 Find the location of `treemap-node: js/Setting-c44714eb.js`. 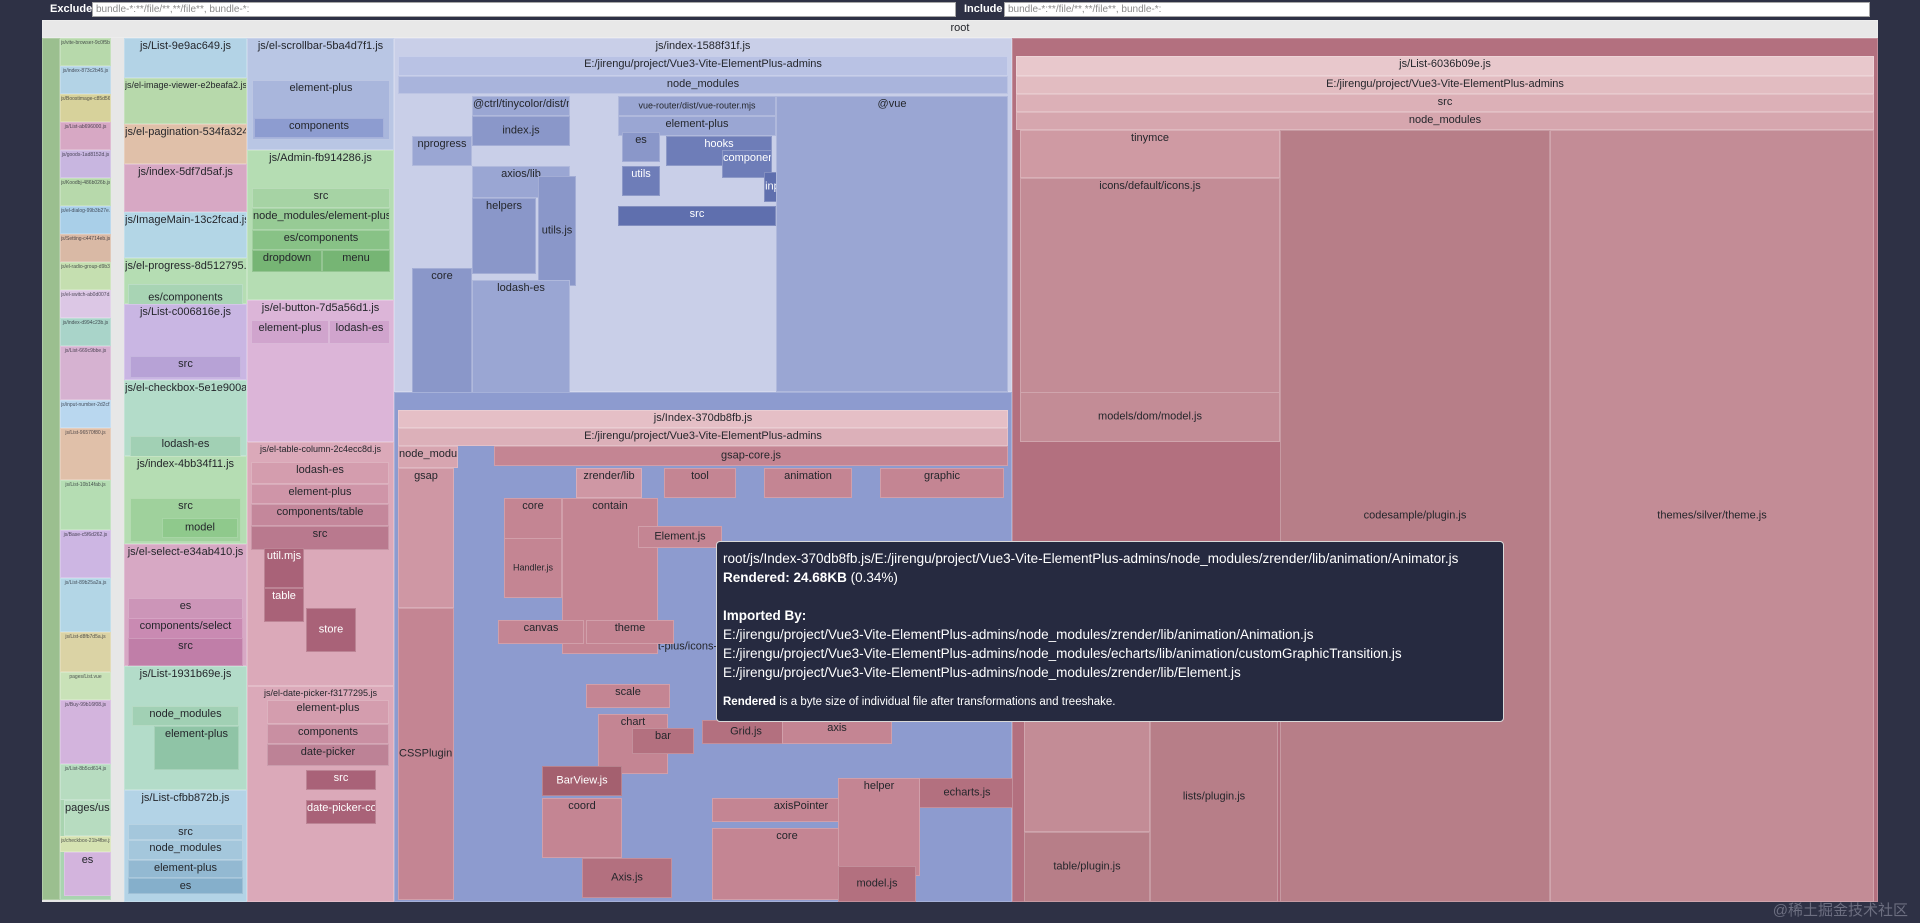

treemap-node: js/Setting-c44714eb.js is located at coordinates (85, 248).